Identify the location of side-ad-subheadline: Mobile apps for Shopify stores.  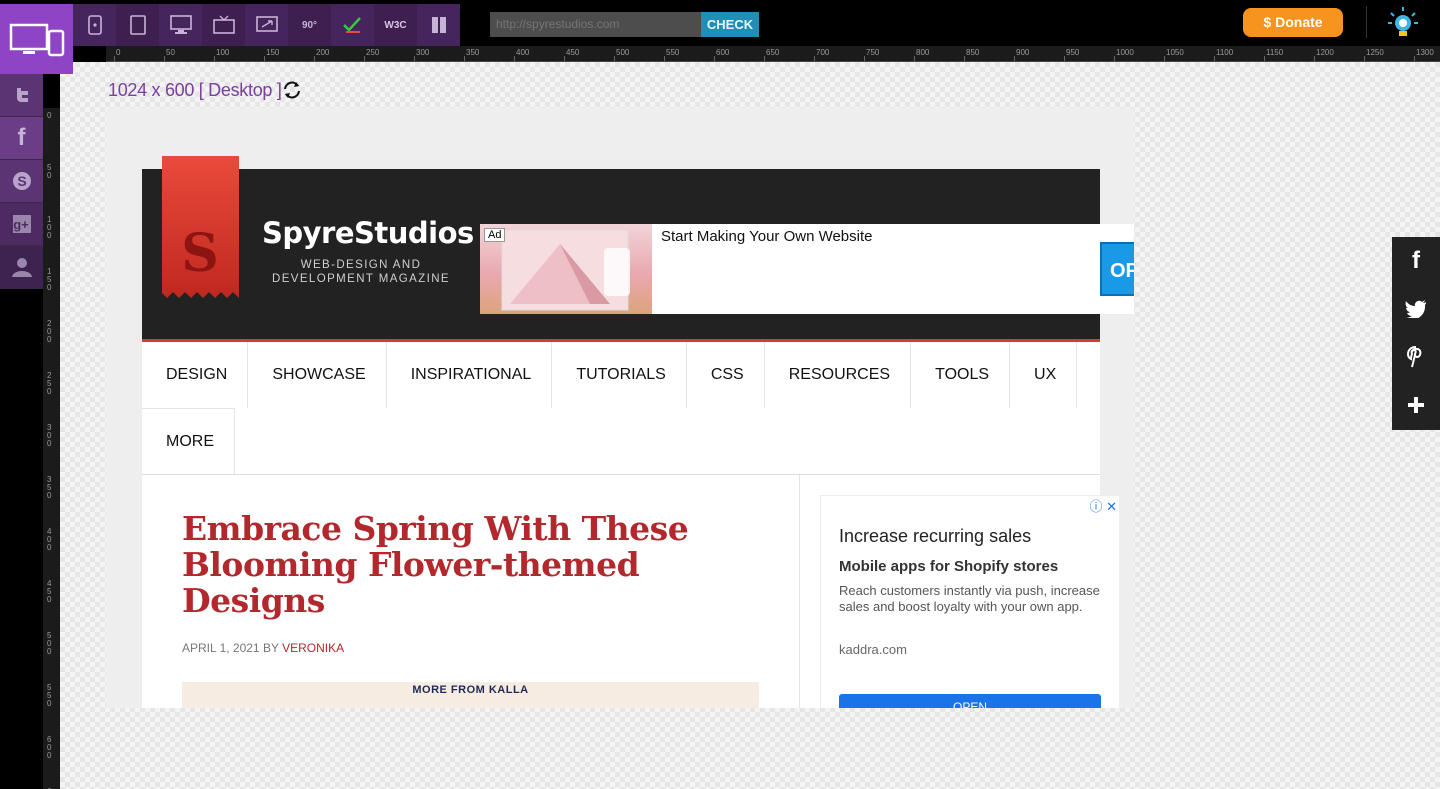
(949, 566).